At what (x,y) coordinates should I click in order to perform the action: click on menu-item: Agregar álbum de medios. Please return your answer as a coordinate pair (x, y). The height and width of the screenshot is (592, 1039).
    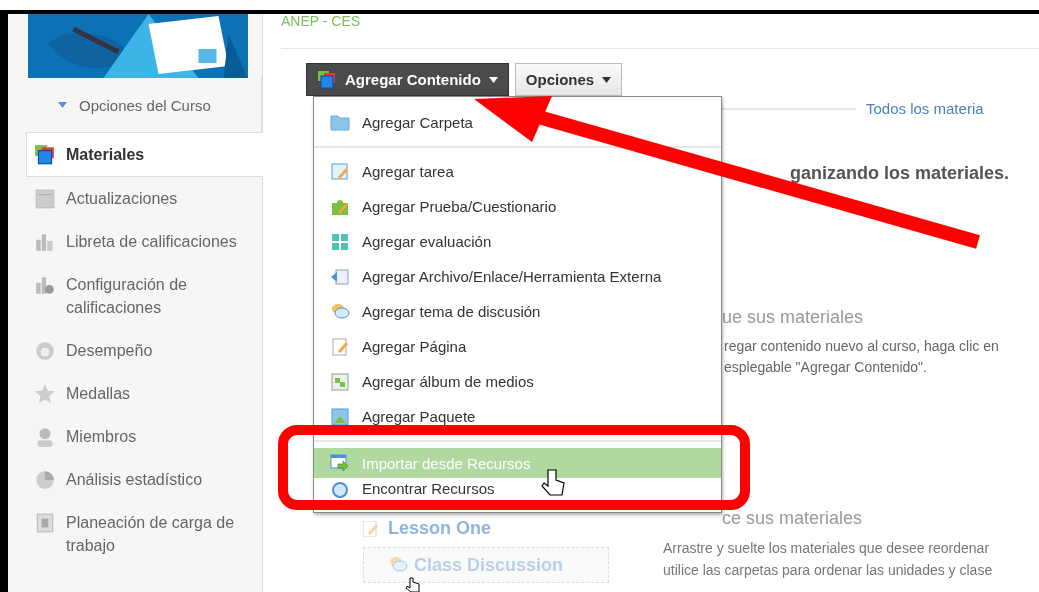
    Looking at the image, I should click on (517, 381).